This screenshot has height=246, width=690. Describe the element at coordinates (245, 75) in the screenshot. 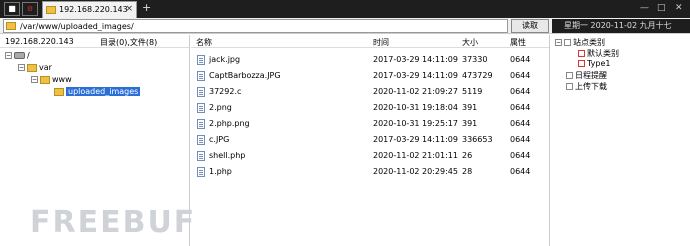

I see `file-name: CaptBarbozza.JPG` at that location.